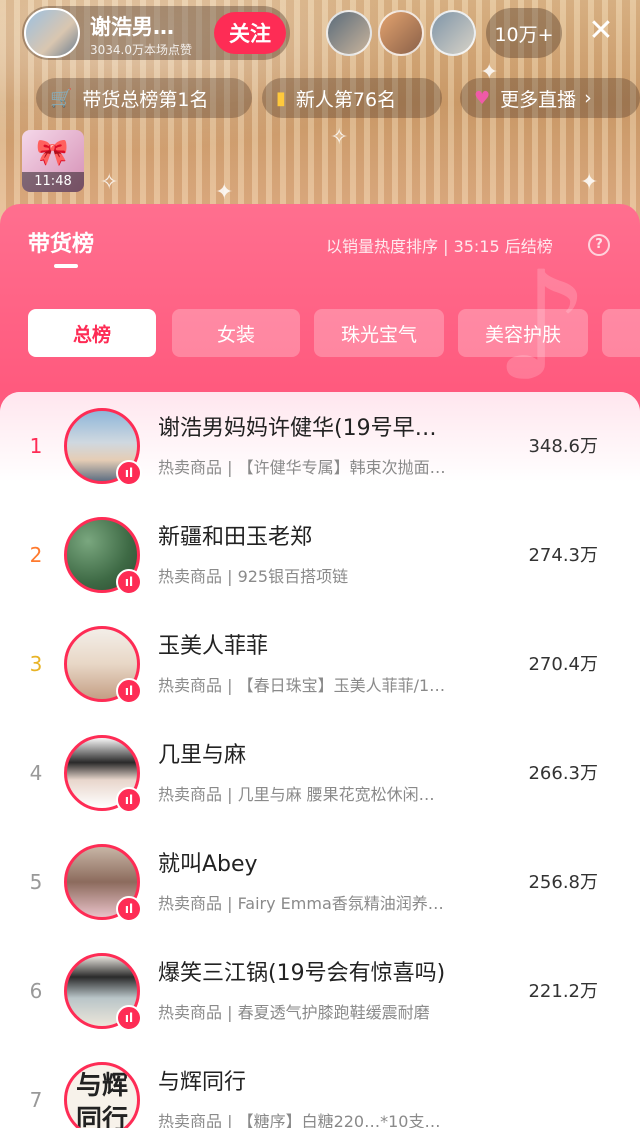 This screenshot has width=640, height=1128. What do you see at coordinates (102, 1095) in the screenshot?
I see `avatar: 与辉同行` at bounding box center [102, 1095].